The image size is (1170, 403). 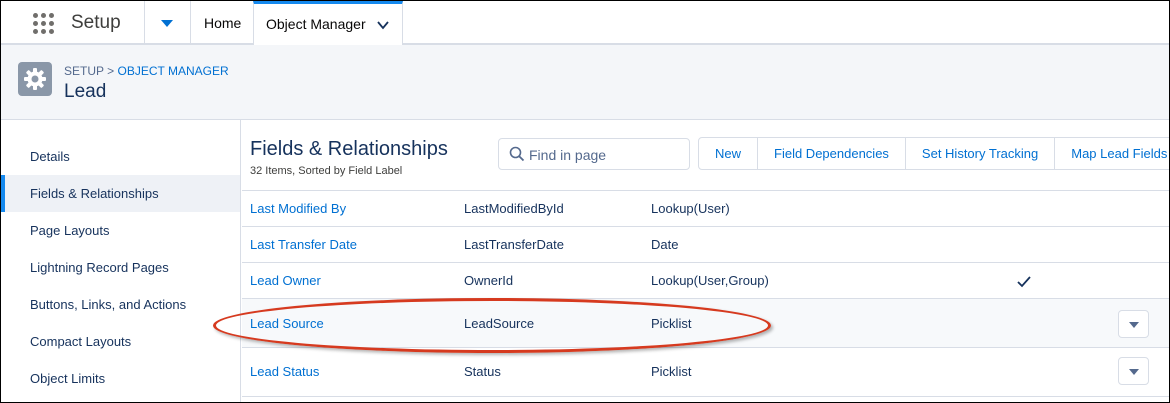 I want to click on tab-home: Home, so click(x=222, y=22).